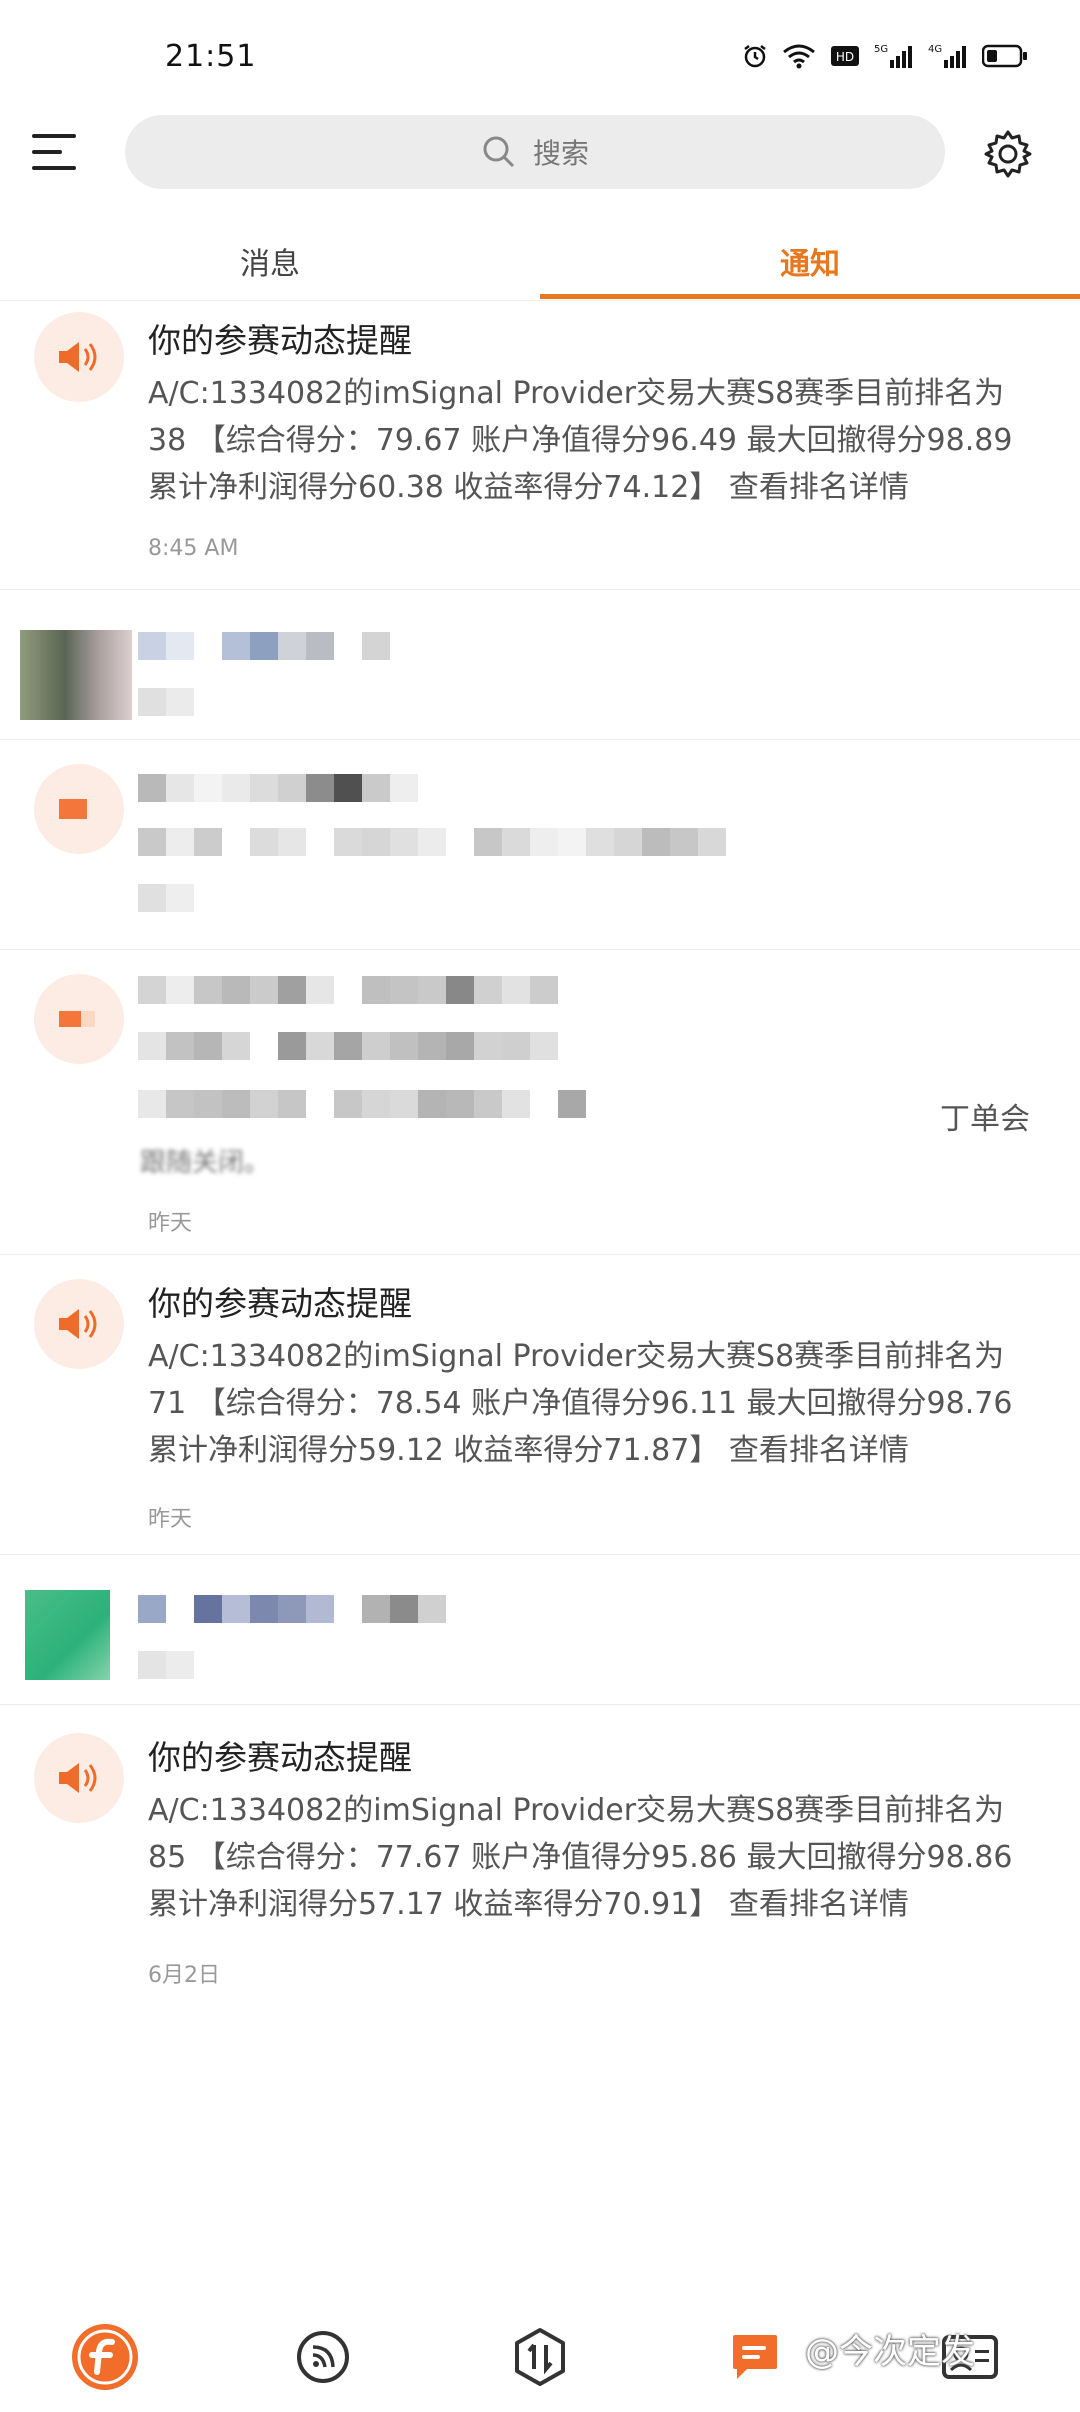 Image resolution: width=1080 pixels, height=2412 pixels. I want to click on status-time: 21:51, so click(211, 56).